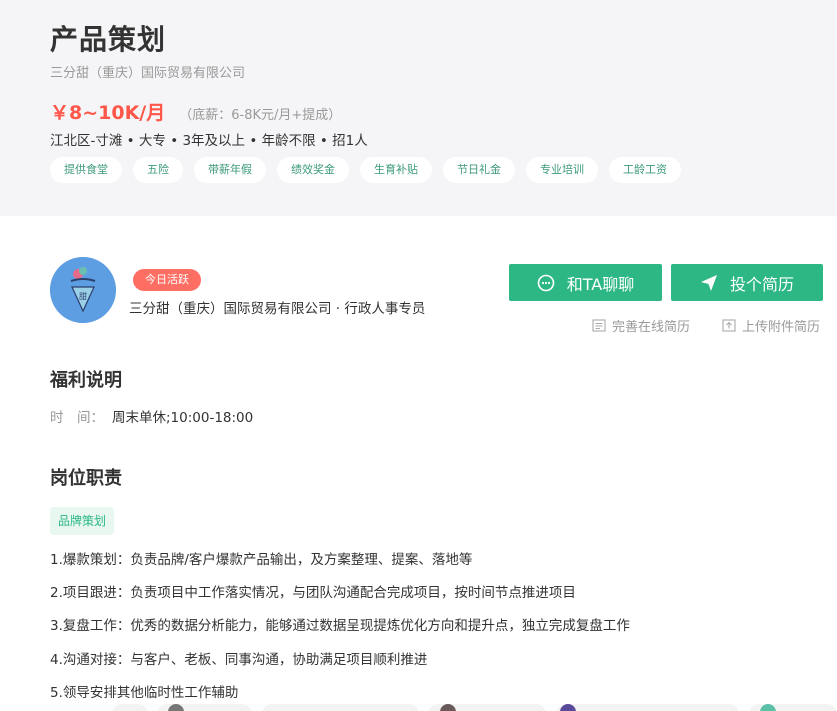 This screenshot has width=837, height=711. Describe the element at coordinates (83, 296) in the screenshot. I see `svg-text: 甜` at that location.